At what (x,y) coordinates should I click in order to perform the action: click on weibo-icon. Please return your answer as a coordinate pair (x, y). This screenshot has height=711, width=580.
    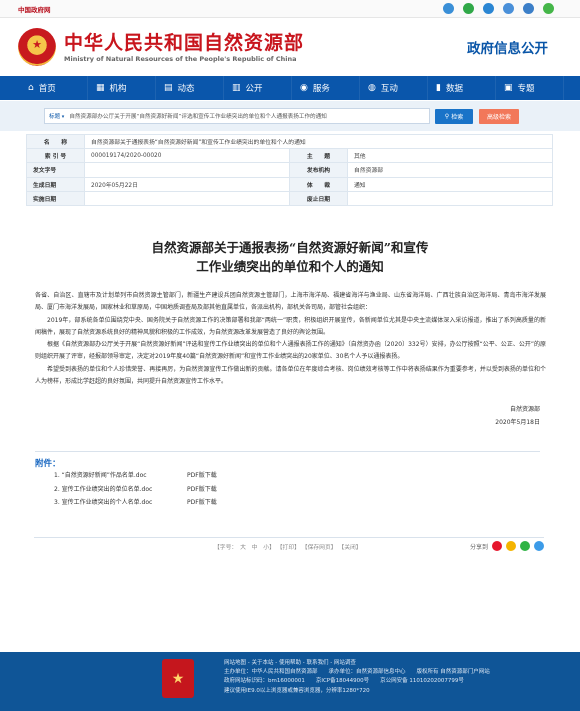
    Looking at the image, I should click on (448, 8).